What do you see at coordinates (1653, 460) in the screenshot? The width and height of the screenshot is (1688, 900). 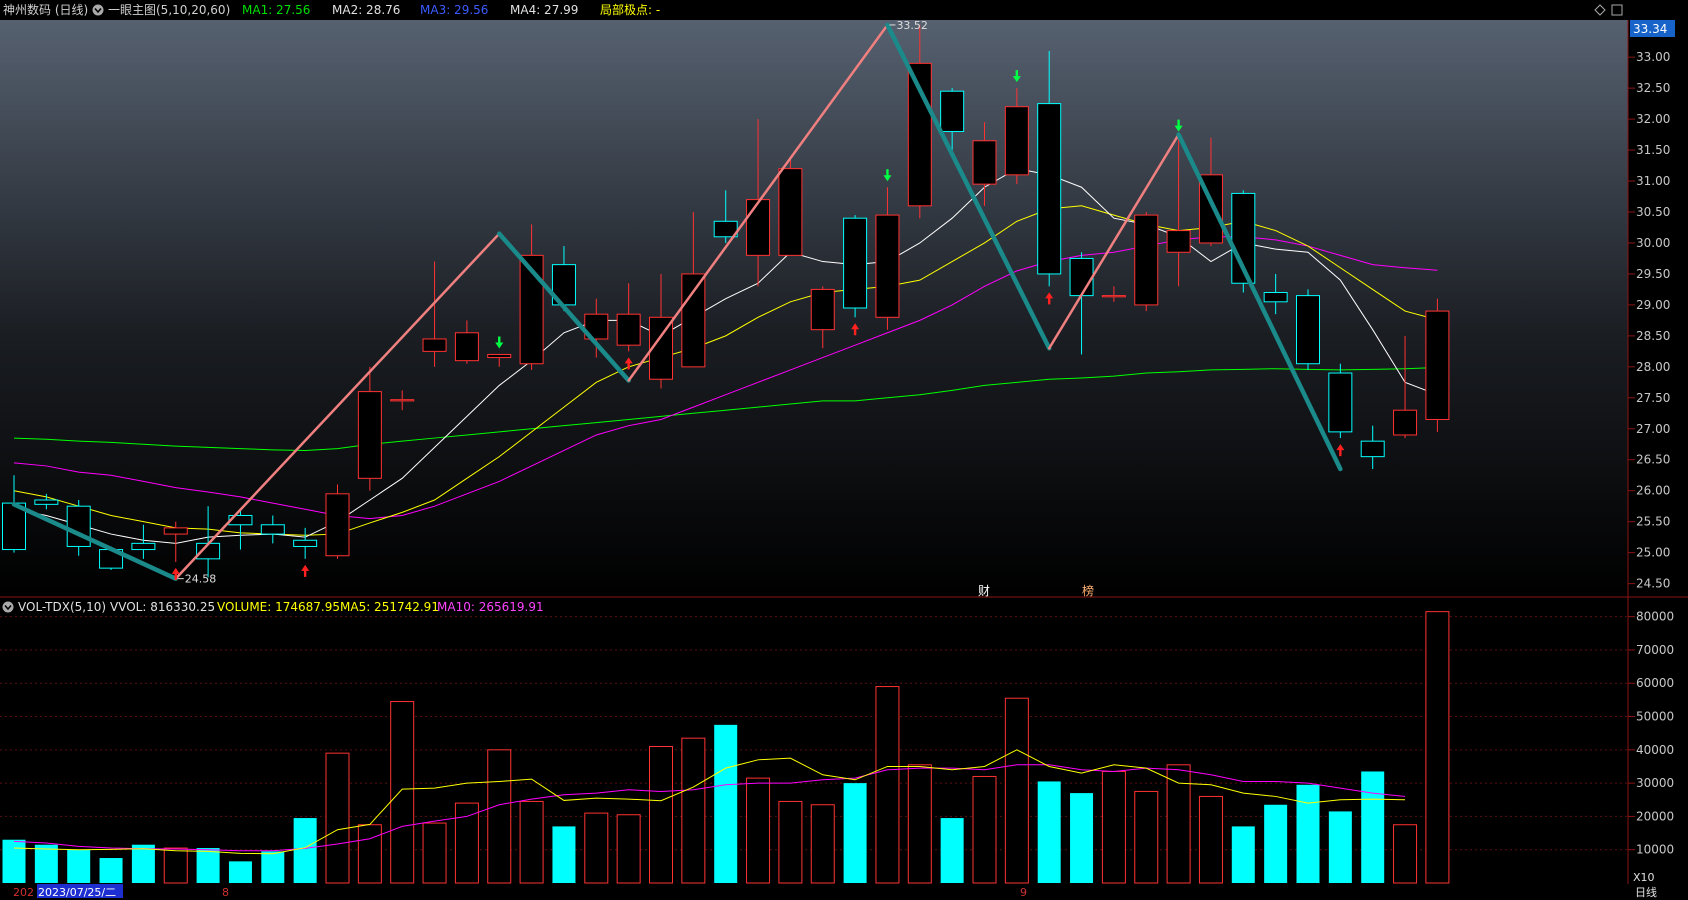 I see `price-tick-label: 26.50` at bounding box center [1653, 460].